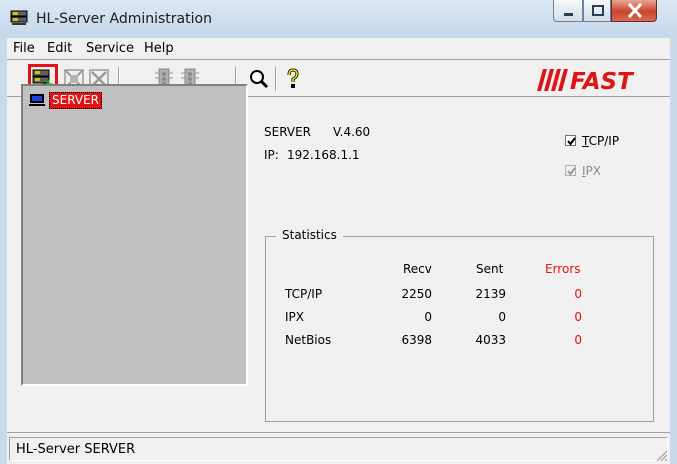  I want to click on statistics-title: Statistics, so click(309, 235).